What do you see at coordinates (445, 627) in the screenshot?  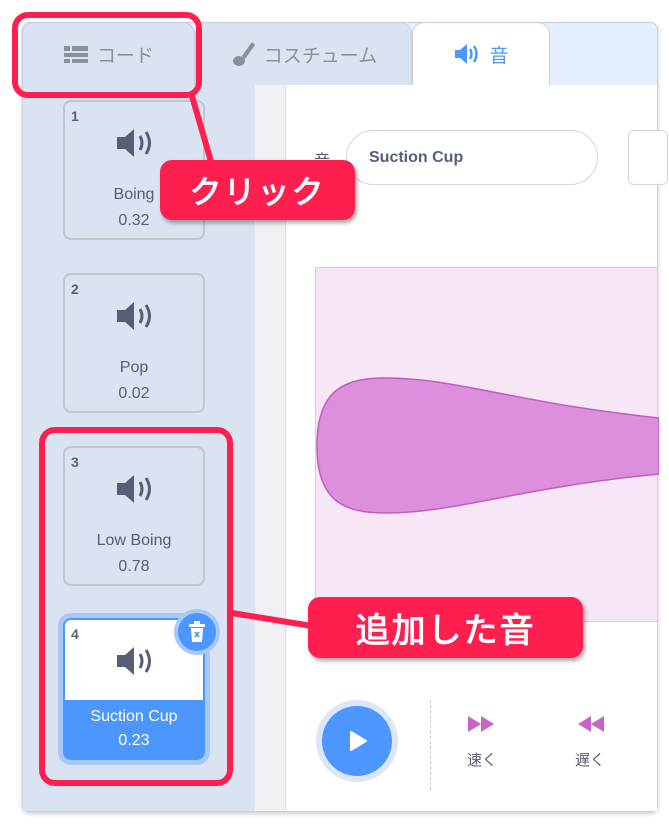 I see `callout-added-sound: 追加した音` at bounding box center [445, 627].